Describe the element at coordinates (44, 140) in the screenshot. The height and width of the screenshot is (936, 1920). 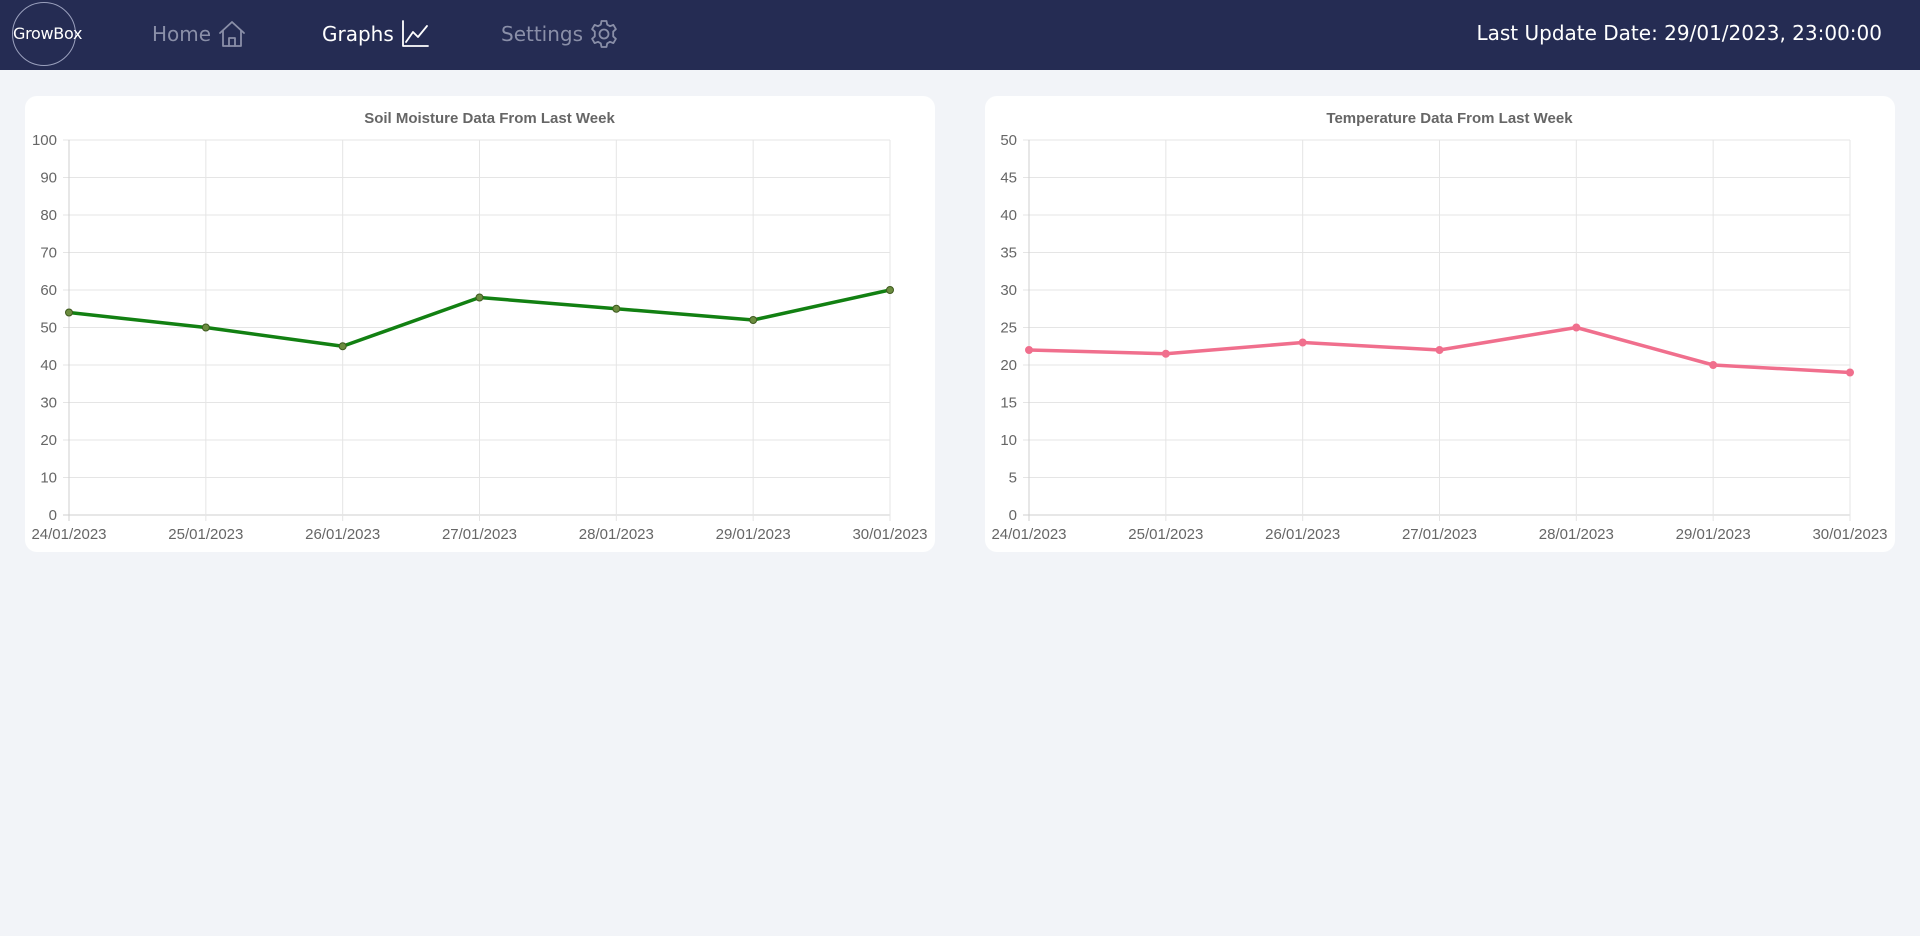
I see `y-tick-label: 100` at that location.